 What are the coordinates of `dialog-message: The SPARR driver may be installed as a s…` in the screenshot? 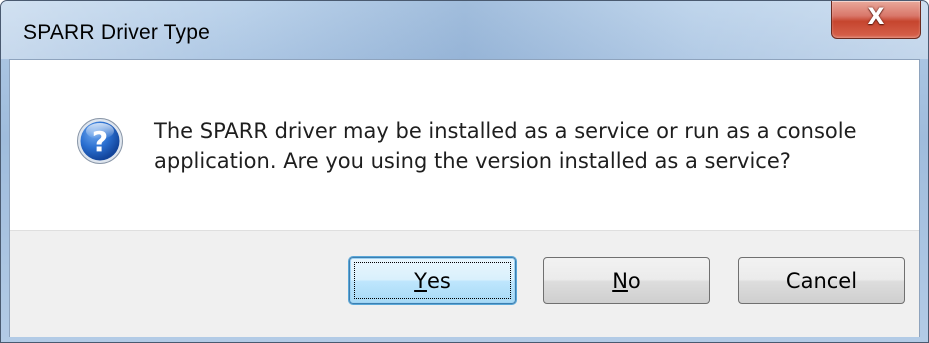 It's located at (514, 146).